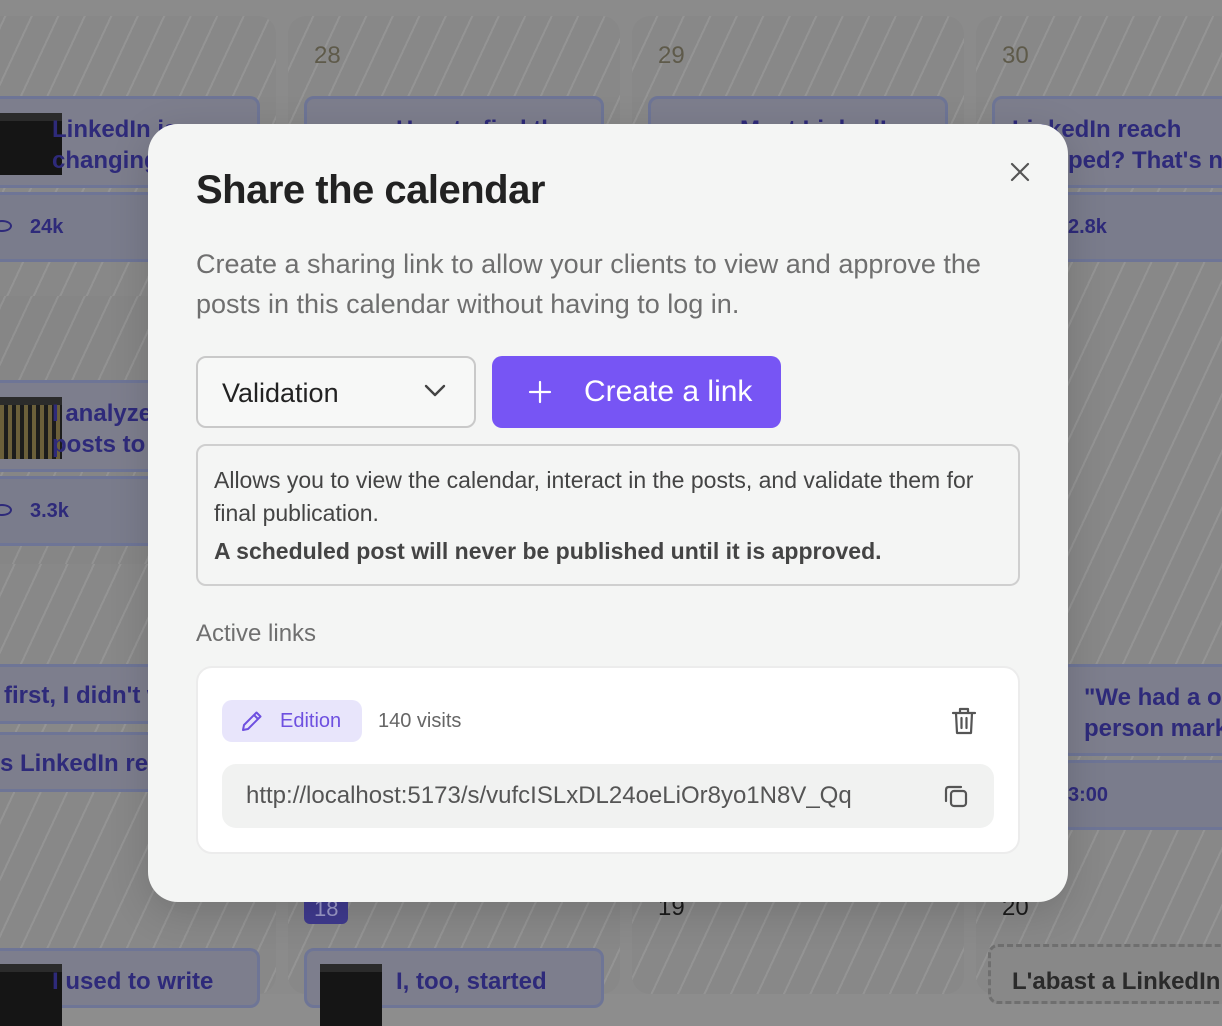  Describe the element at coordinates (540, 392) in the screenshot. I see `plus-icon` at that location.